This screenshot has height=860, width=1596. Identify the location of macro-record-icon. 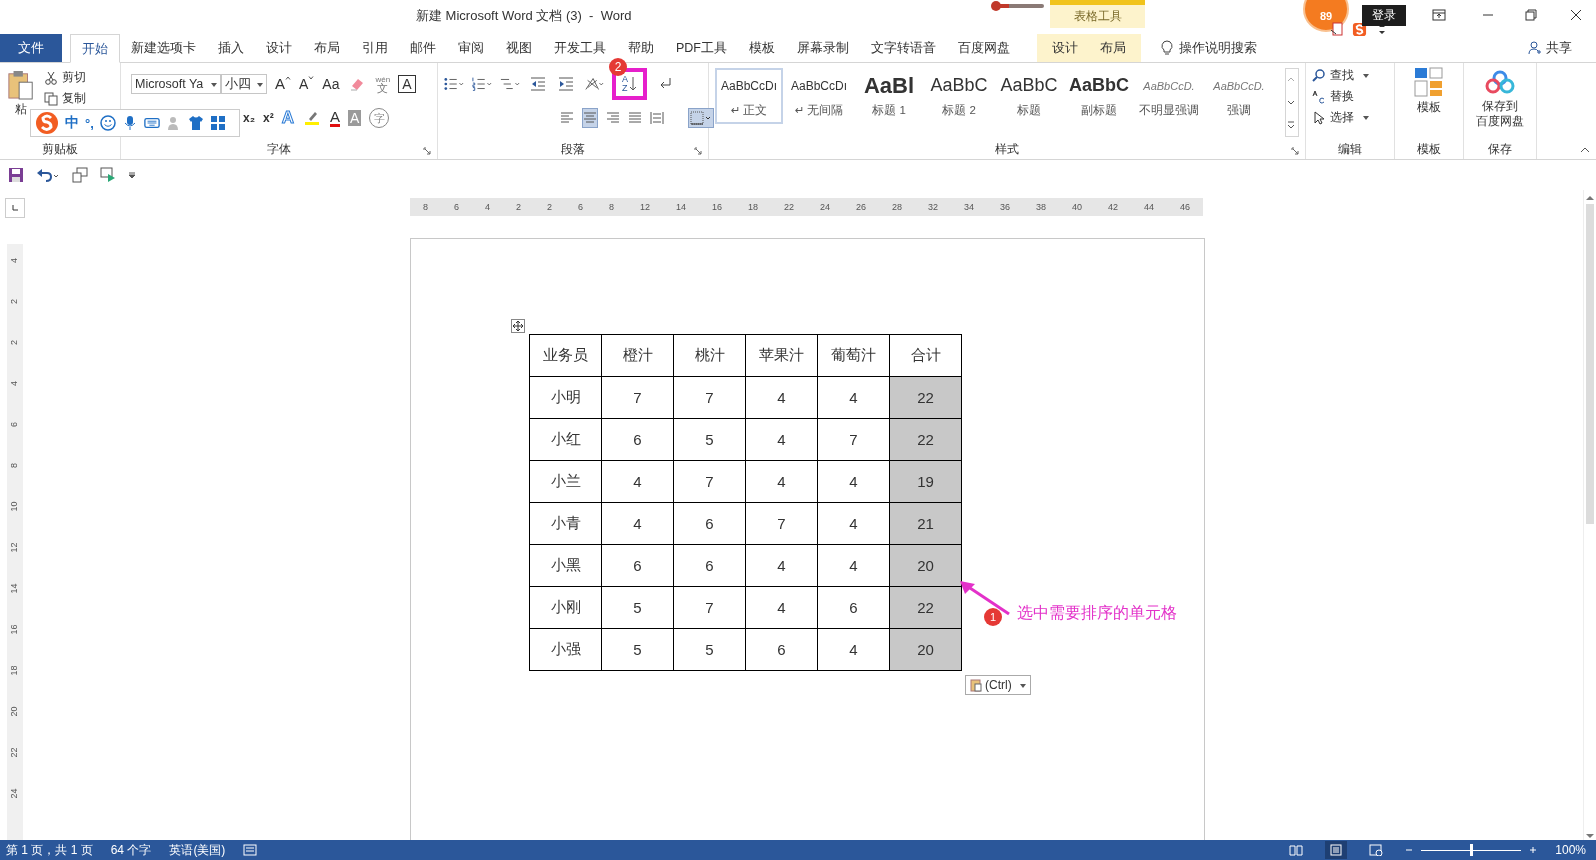
(250, 850).